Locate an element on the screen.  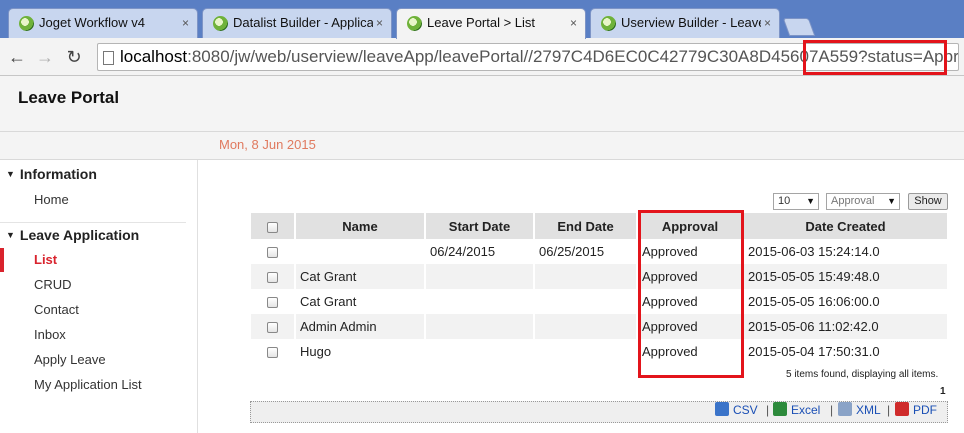
sidebar-divider is located at coordinates (93, 222).